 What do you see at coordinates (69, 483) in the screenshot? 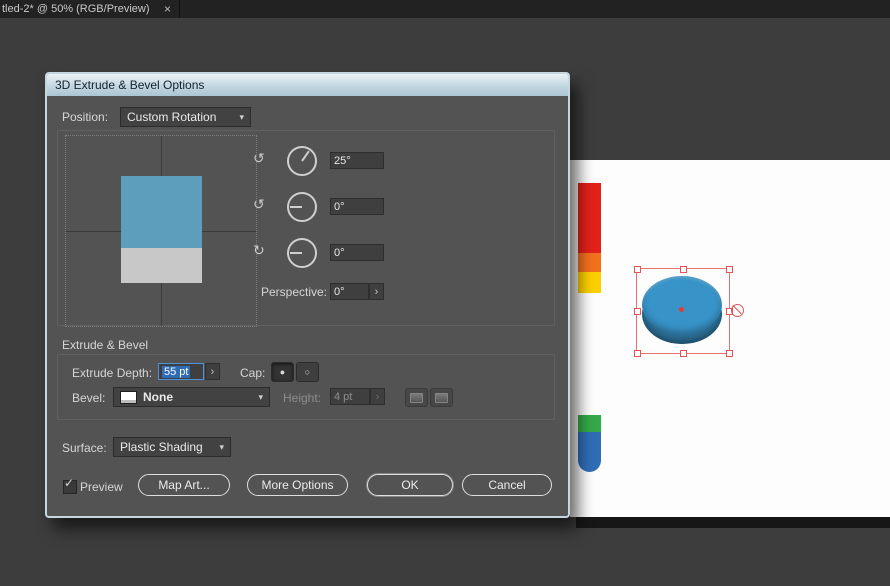
I see `checkmark-icon: ✓` at bounding box center [69, 483].